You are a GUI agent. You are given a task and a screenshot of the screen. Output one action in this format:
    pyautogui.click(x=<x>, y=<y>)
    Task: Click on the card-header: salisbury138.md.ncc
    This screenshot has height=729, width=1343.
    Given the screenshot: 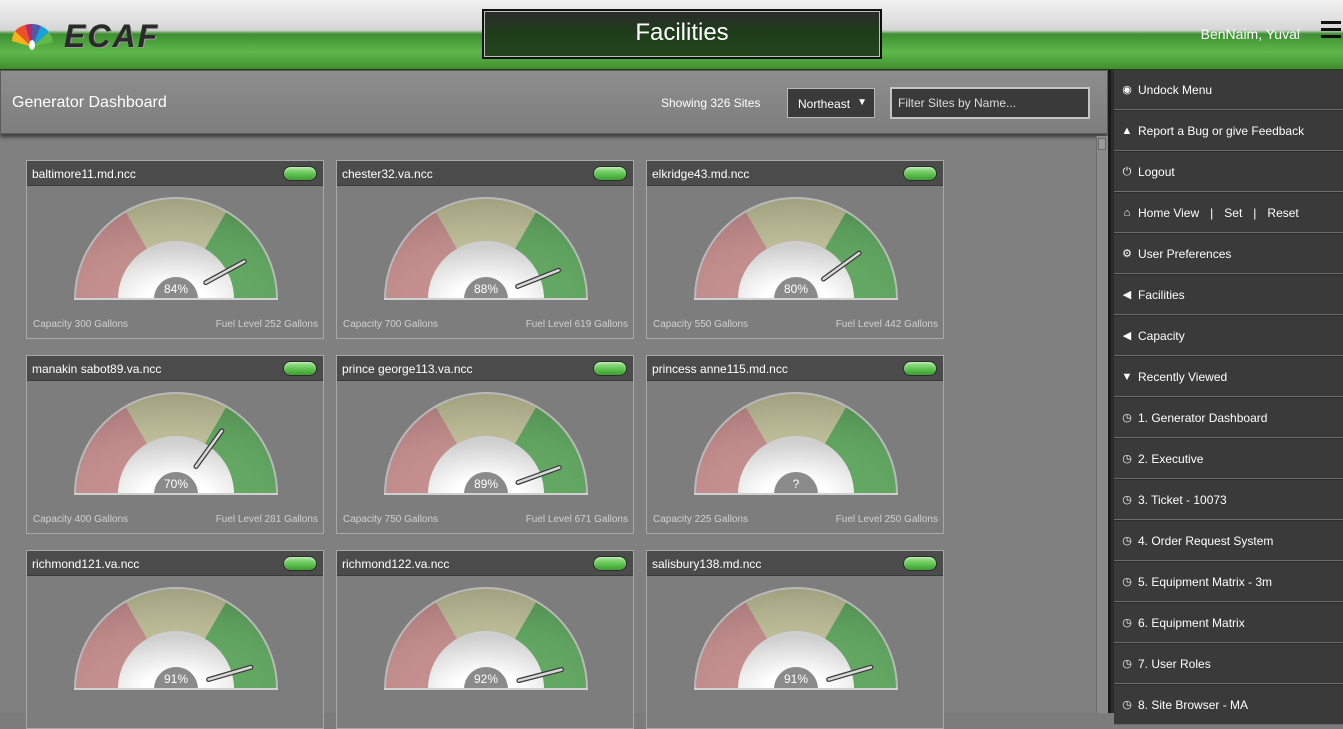 What is the action you would take?
    pyautogui.click(x=795, y=563)
    